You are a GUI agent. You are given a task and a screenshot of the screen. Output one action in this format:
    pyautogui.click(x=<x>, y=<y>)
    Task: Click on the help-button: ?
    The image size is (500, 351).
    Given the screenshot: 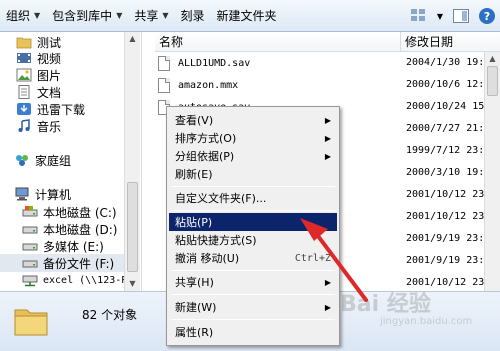 What is the action you would take?
    pyautogui.click(x=487, y=16)
    